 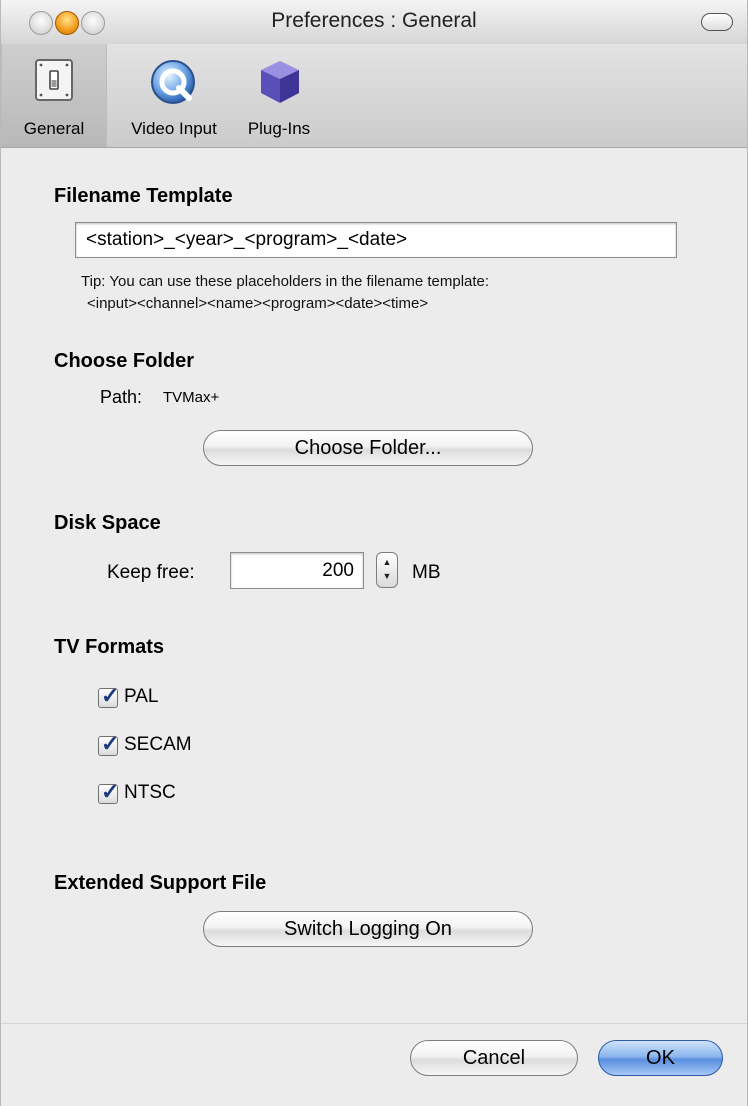 I want to click on switch-logging-button: Switch Logging On, so click(x=368, y=929).